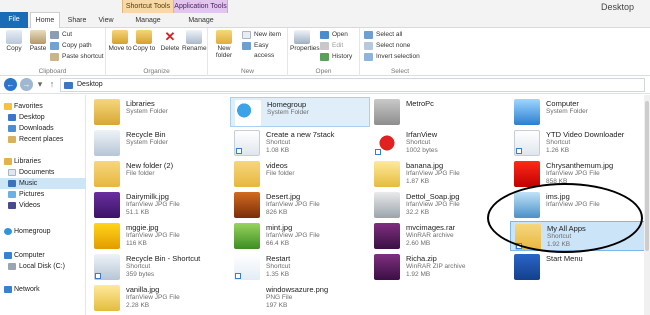 This screenshot has height=315, width=650. What do you see at coordinates (43, 231) in the screenshot?
I see `nav-homegroup: Homegroup` at bounding box center [43, 231].